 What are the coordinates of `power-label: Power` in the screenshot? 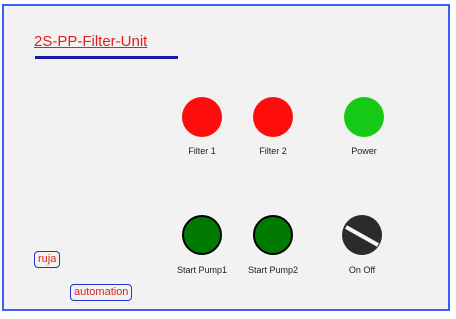 It's located at (364, 151).